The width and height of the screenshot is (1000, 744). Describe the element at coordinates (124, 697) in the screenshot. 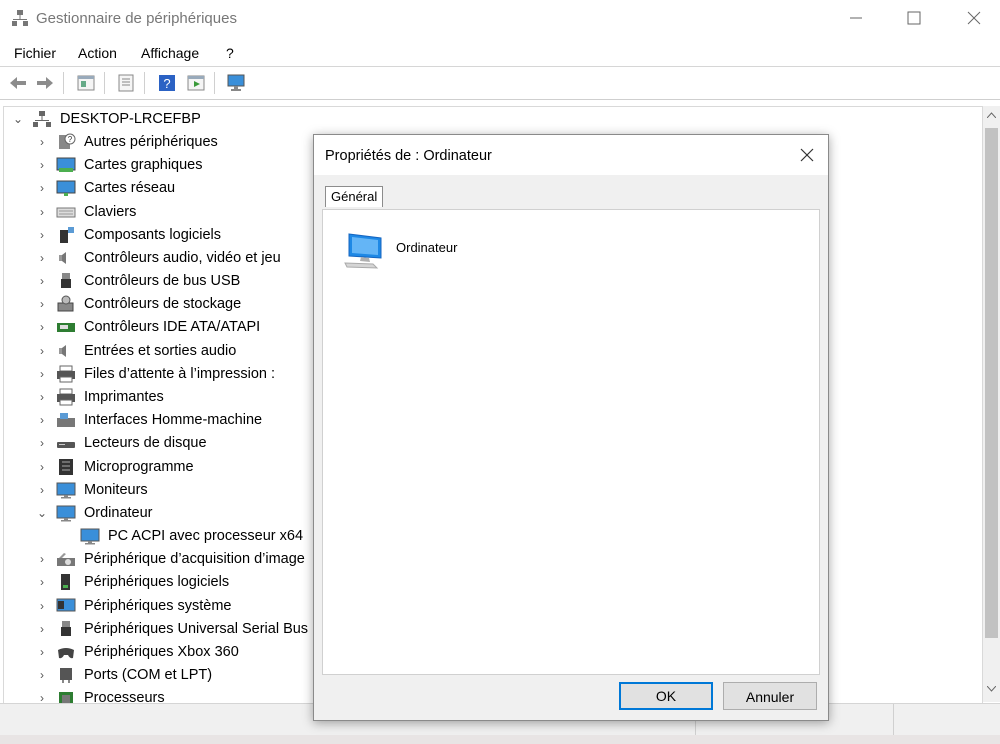

I see `tree-item-label: Processeurs` at that location.